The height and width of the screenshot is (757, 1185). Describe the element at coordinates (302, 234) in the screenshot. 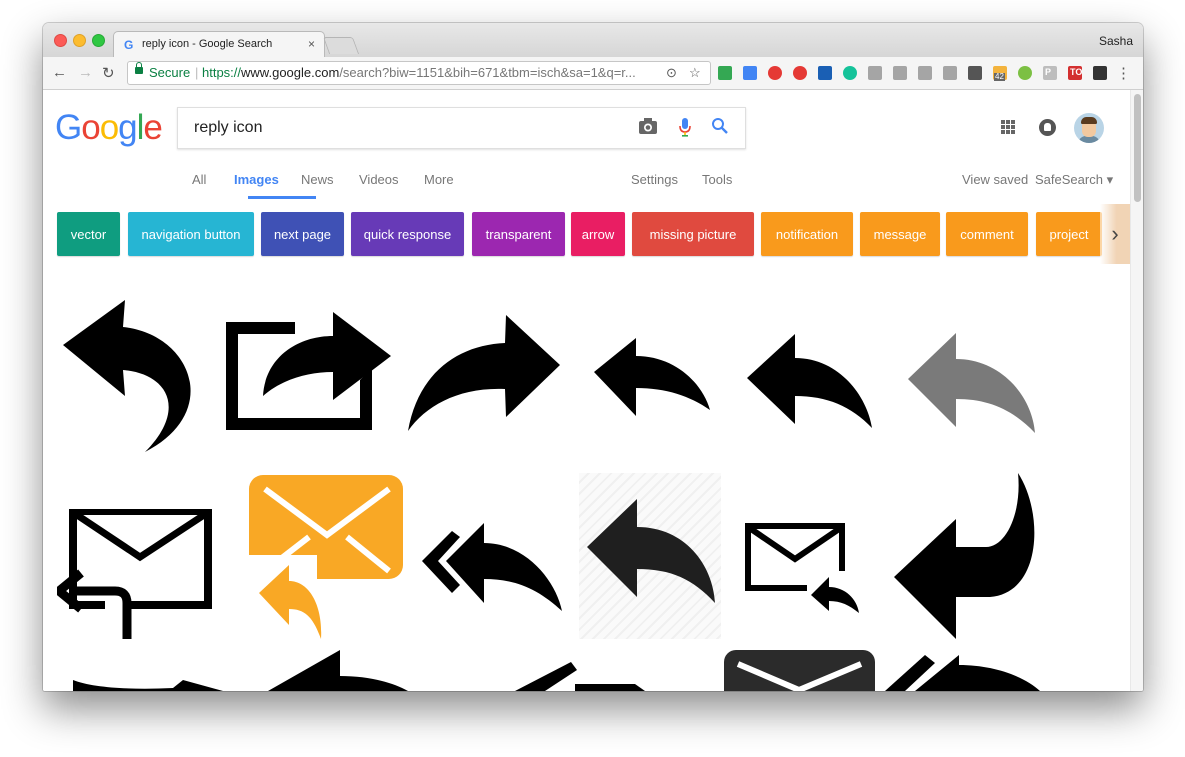

I see `chip-next-page: next page` at that location.